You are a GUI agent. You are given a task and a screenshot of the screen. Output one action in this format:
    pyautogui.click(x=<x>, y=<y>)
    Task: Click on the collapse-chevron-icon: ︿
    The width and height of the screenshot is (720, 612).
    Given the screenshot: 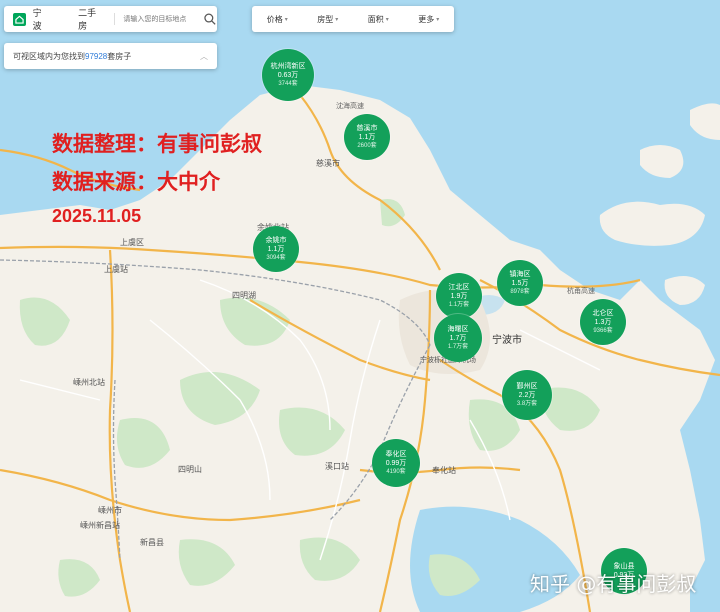 What is the action you would take?
    pyautogui.click(x=204, y=56)
    